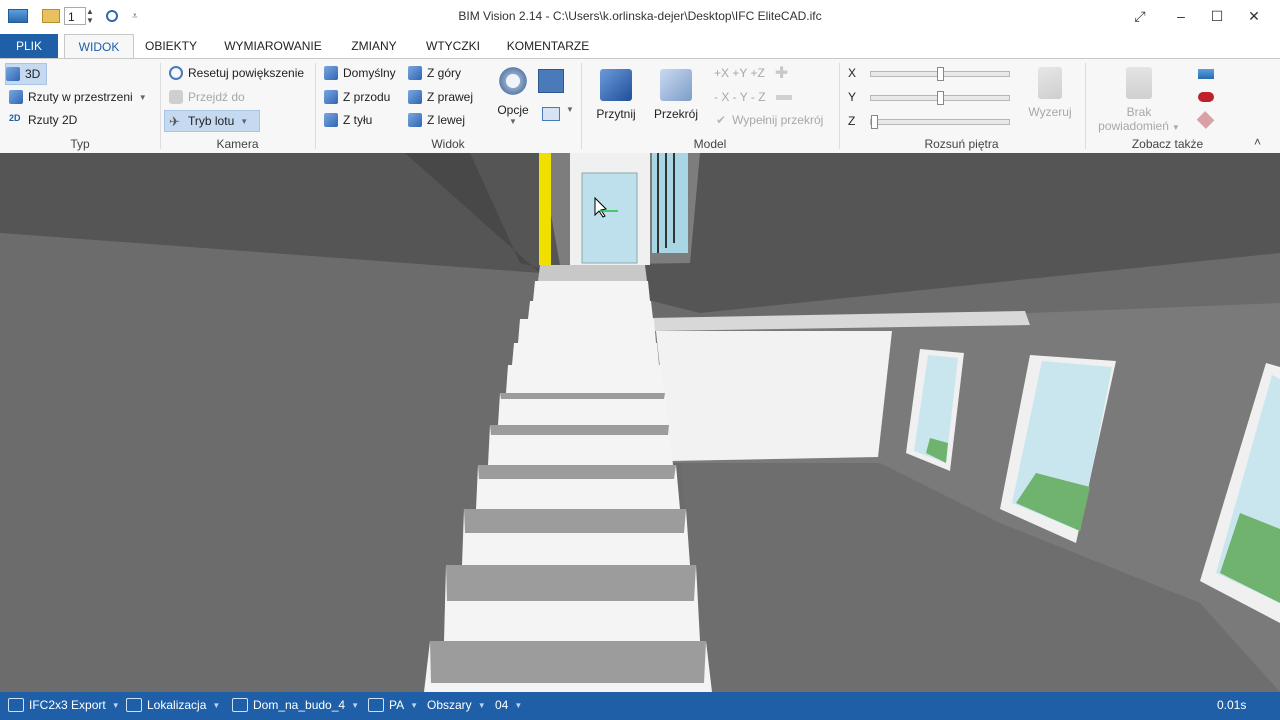 The image size is (1280, 720). Describe the element at coordinates (171, 46) in the screenshot. I see `tab-obiekty: OBIEKTY` at that location.